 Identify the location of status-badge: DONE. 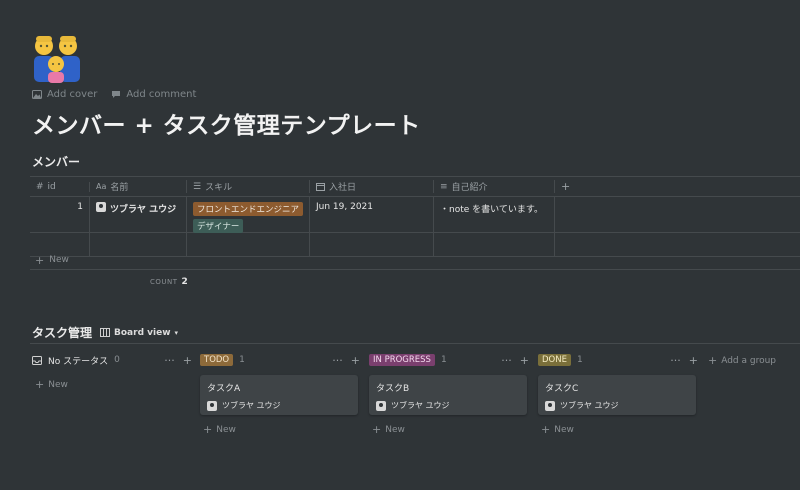
(554, 360).